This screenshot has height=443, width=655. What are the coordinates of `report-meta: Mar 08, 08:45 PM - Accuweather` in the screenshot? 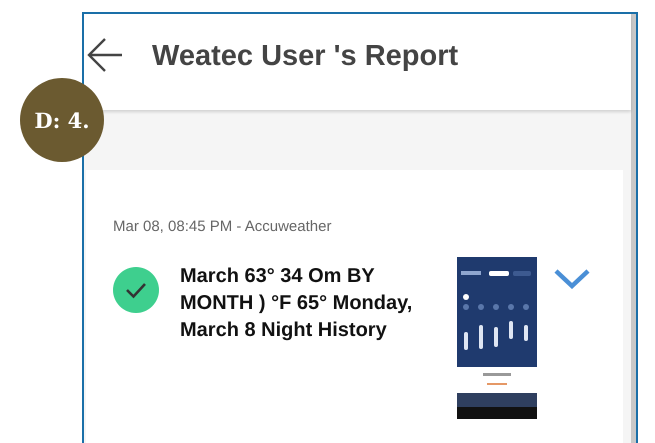 It's located at (222, 226).